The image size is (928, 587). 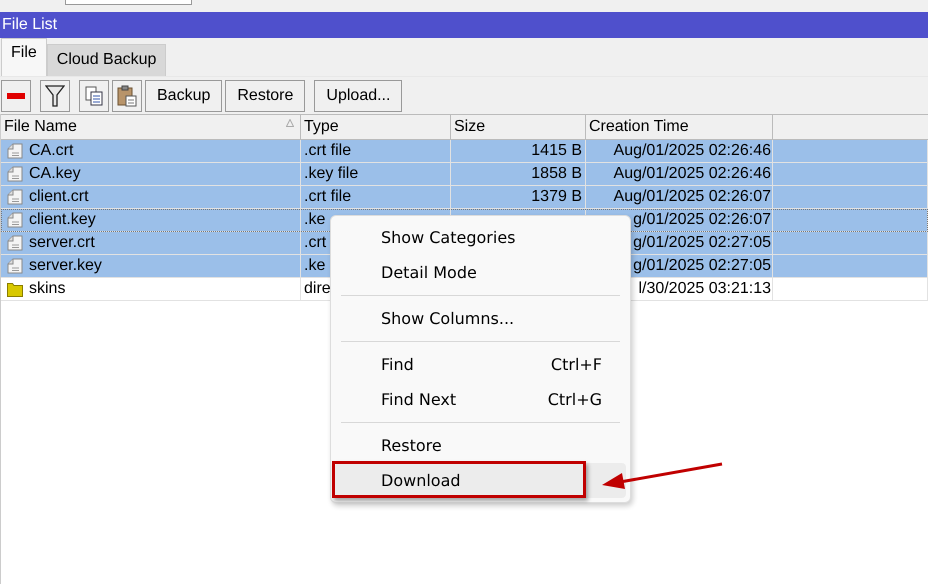 What do you see at coordinates (575, 399) in the screenshot?
I see `shortcut-label: Ctrl+G` at bounding box center [575, 399].